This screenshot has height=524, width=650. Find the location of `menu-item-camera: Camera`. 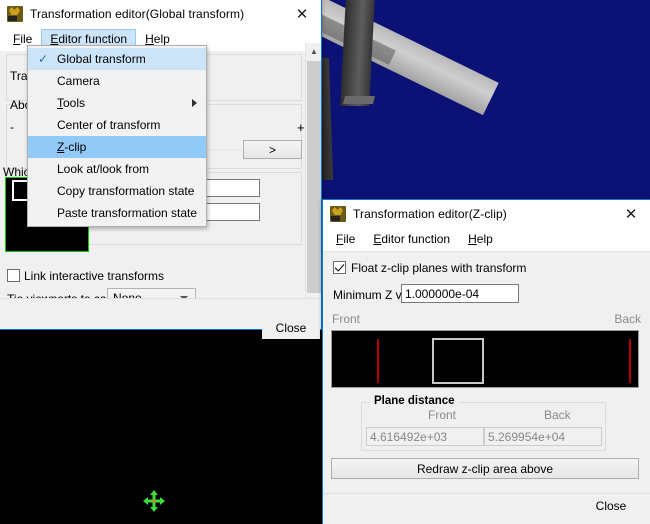

menu-item-camera: Camera is located at coordinates (117, 81).